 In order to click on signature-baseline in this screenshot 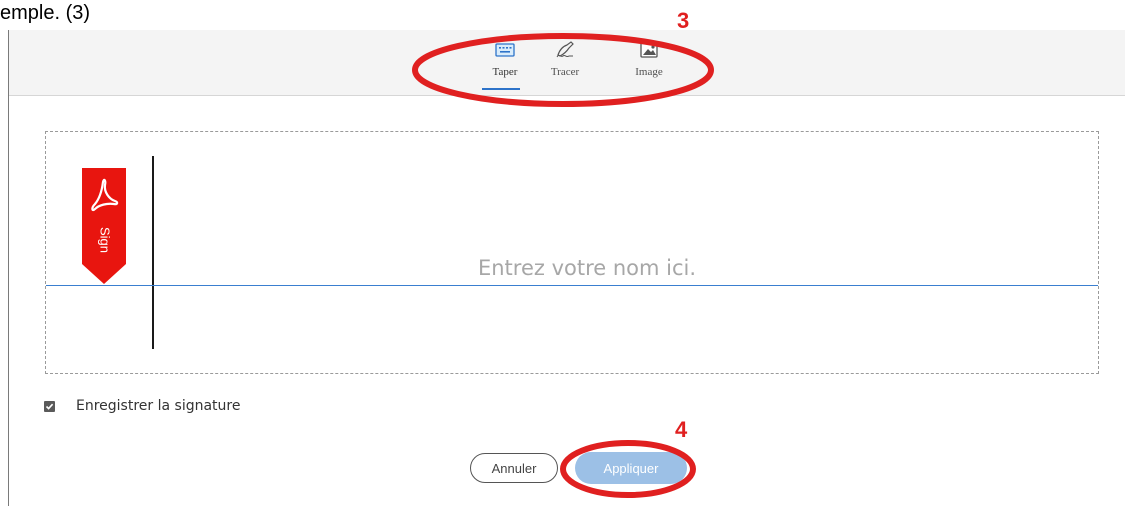, I will do `click(572, 285)`.